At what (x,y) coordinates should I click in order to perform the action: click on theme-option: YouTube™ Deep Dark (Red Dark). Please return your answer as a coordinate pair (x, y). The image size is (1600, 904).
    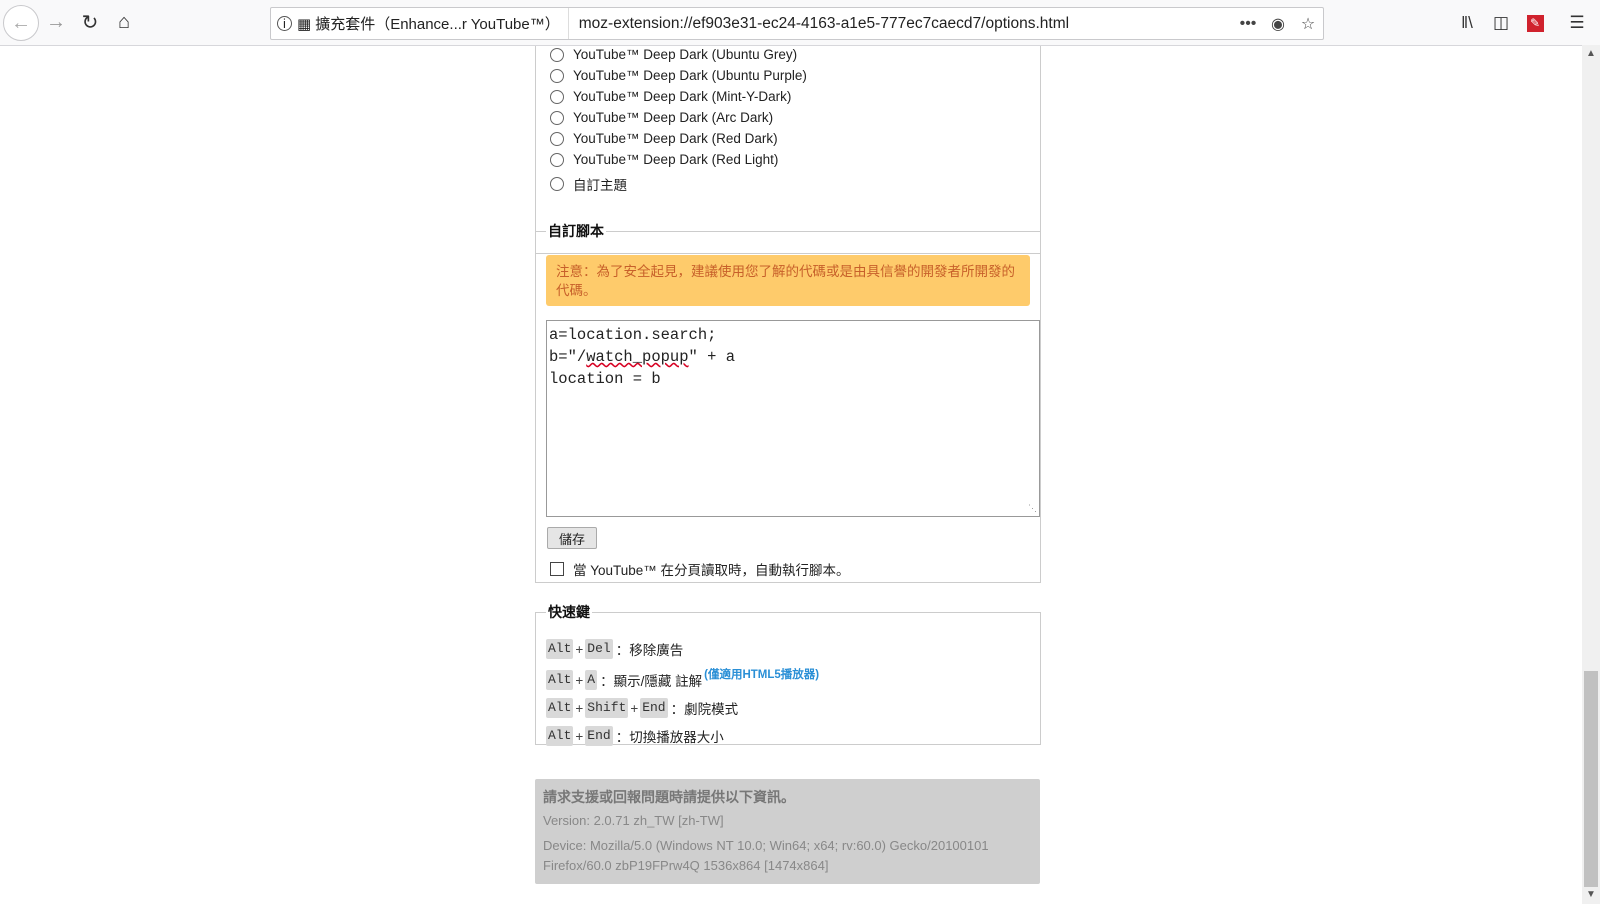
    Looking at the image, I should click on (664, 138).